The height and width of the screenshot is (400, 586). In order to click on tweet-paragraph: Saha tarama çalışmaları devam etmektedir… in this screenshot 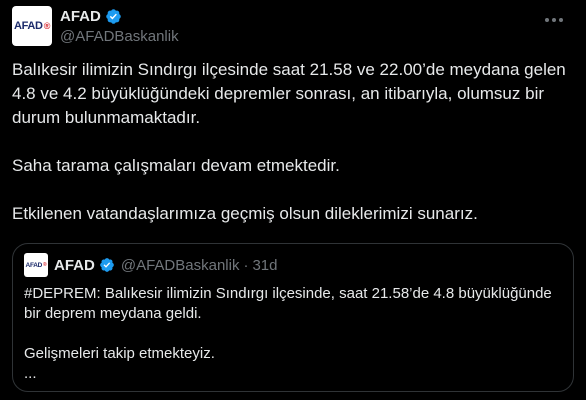, I will do `click(176, 165)`.